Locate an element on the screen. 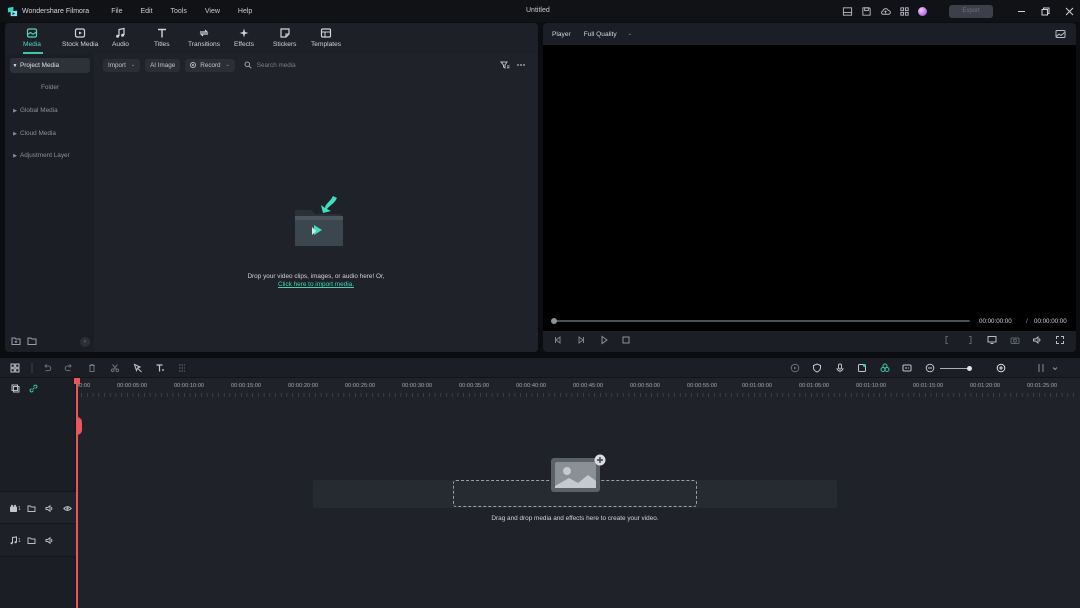 The image size is (1080, 608). caret-right-icon: ▶ is located at coordinates (15, 155).